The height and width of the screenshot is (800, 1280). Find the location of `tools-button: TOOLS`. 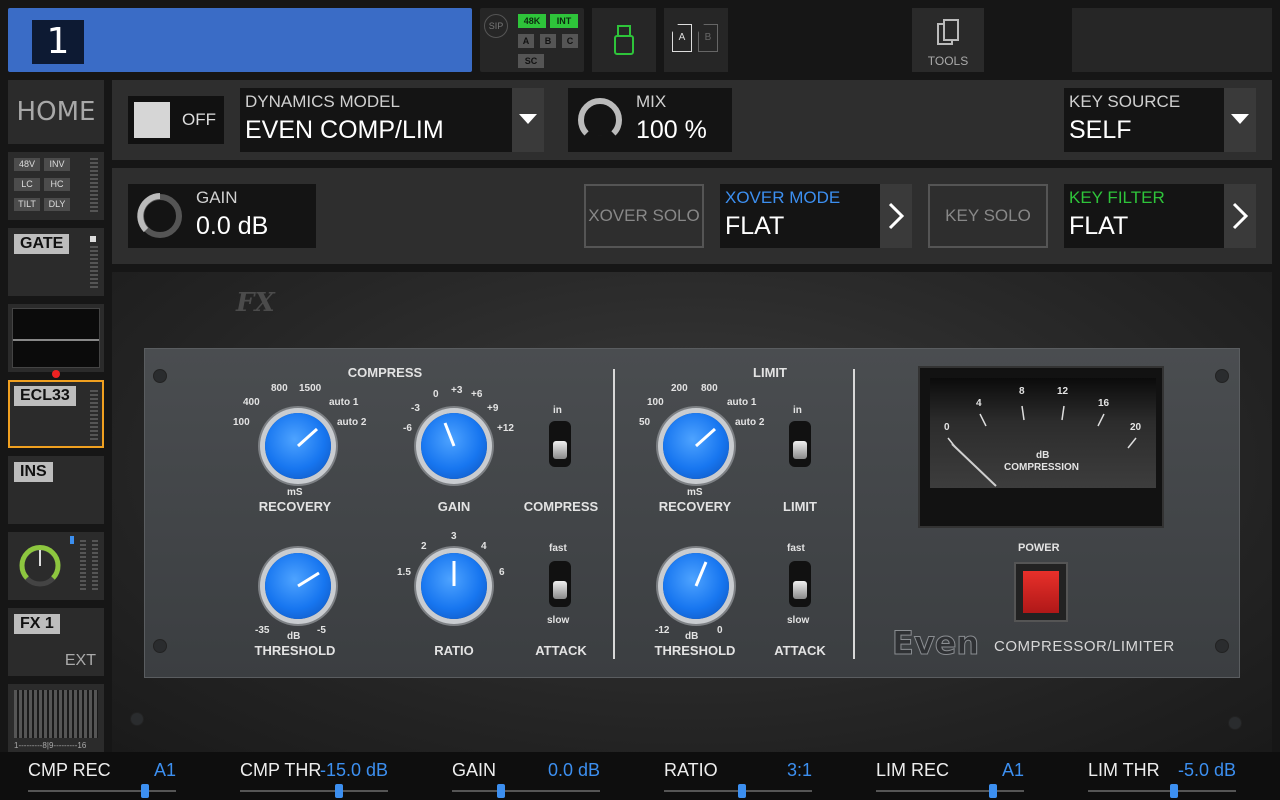

tools-button: TOOLS is located at coordinates (948, 40).